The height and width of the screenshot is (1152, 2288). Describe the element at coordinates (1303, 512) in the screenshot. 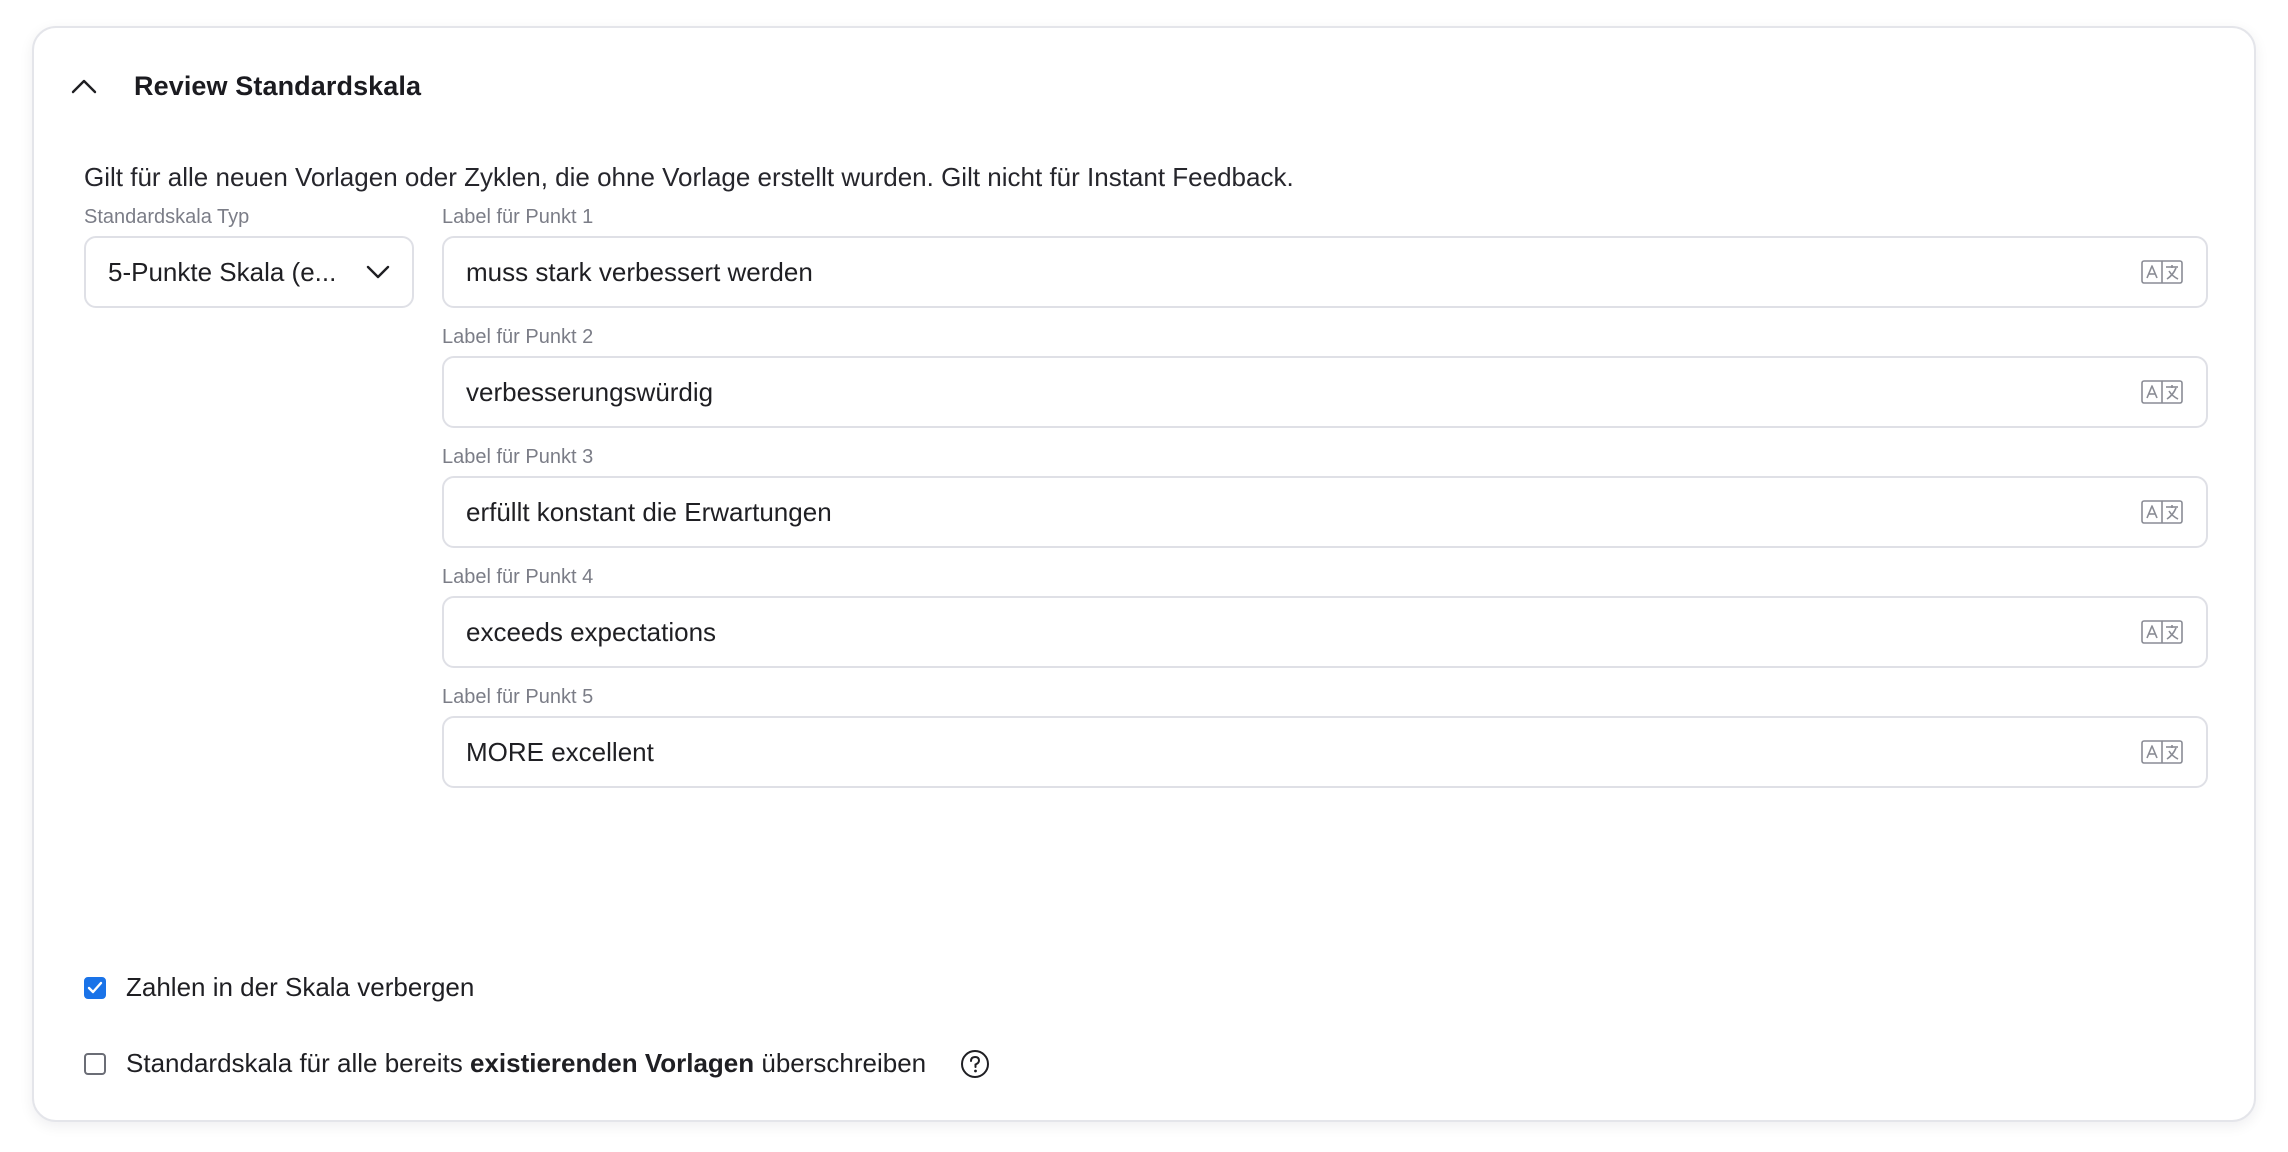

I see `point-3-input` at that location.